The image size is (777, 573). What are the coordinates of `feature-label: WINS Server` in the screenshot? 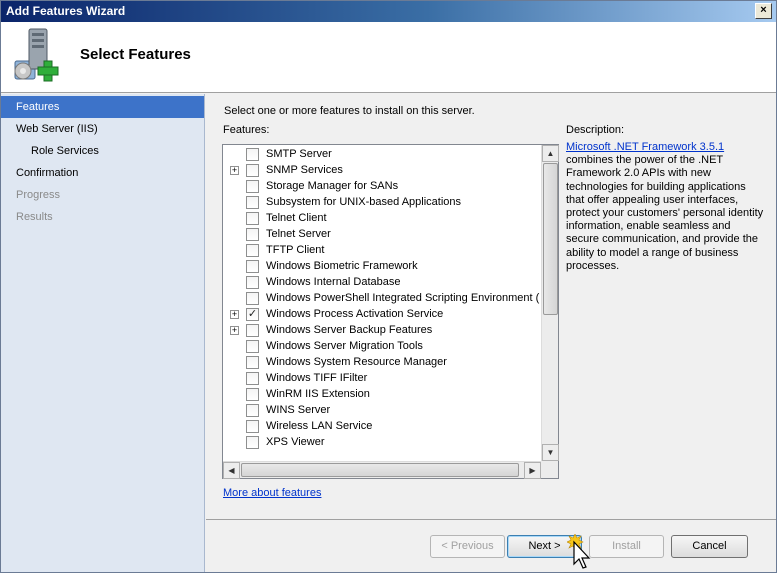 It's located at (298, 410).